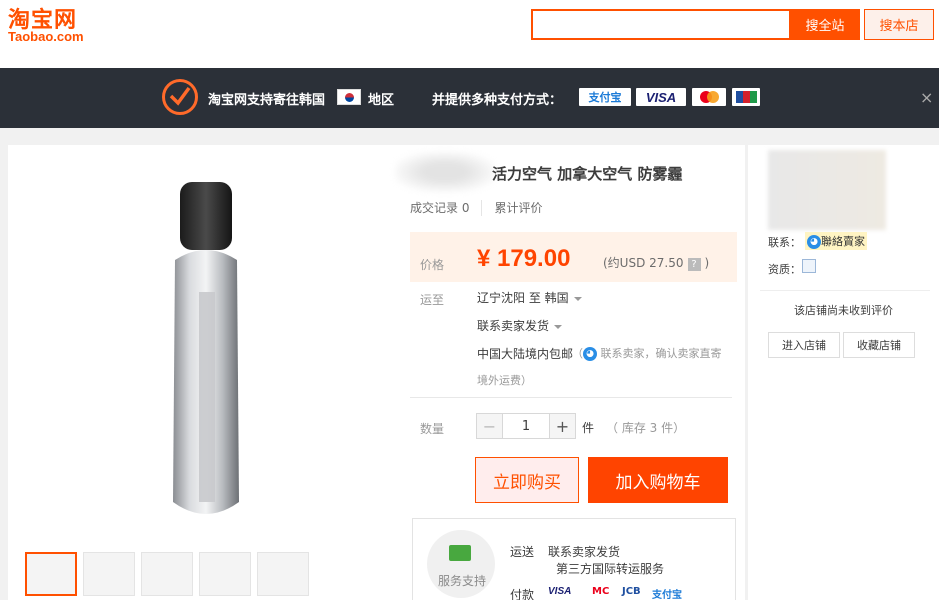 The image size is (939, 600). I want to click on shipping-key: 运送, so click(522, 552).